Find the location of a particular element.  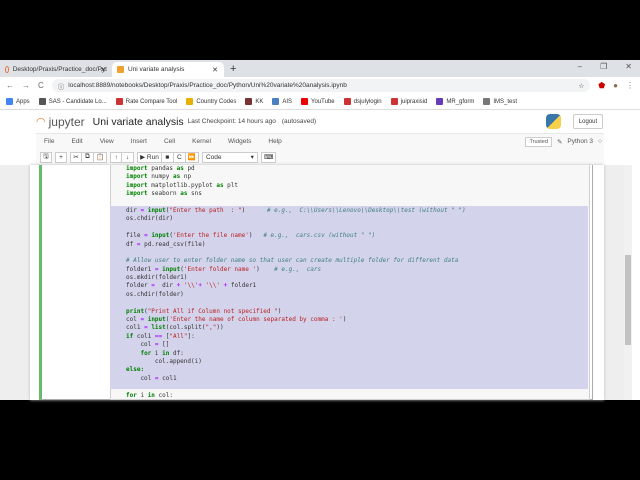

jupyter-favicon-icon is located at coordinates (120, 69).